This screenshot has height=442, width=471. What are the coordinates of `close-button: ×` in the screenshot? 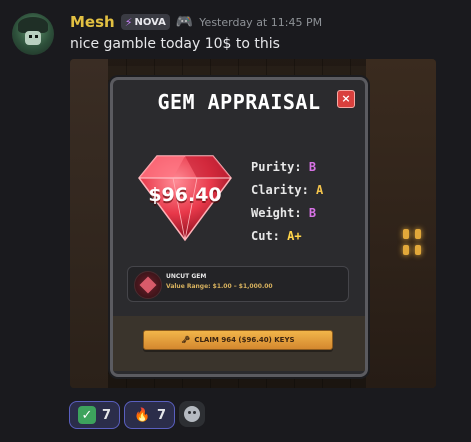 It's located at (346, 99).